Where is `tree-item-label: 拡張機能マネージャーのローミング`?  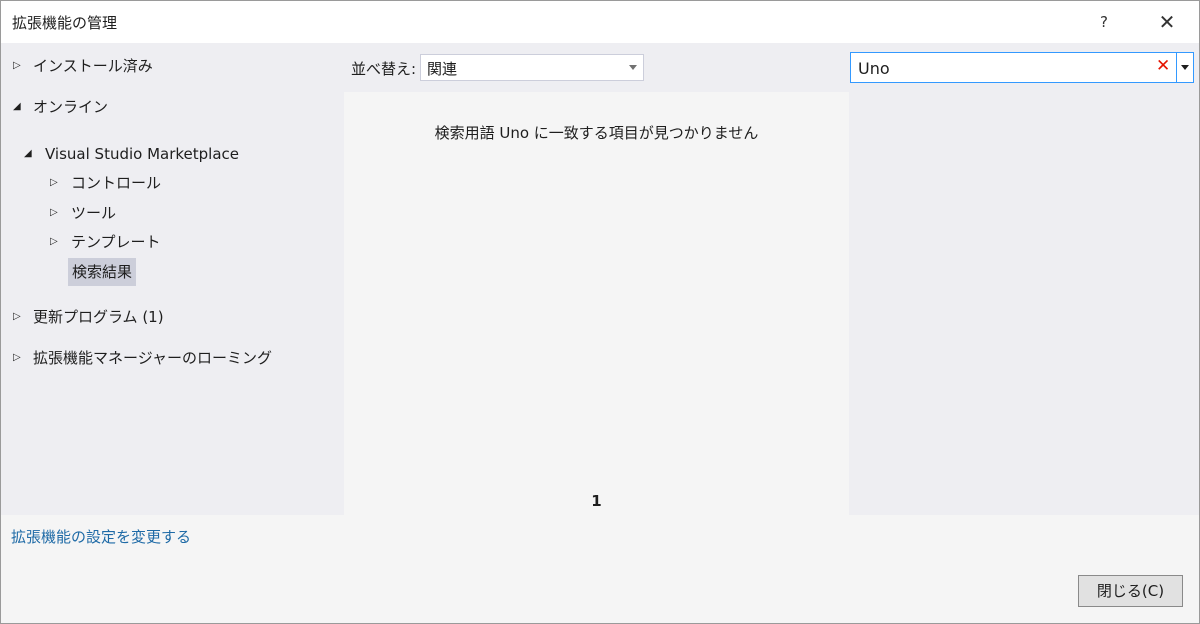
tree-item-label: 拡張機能マネージャーのローミング is located at coordinates (152, 358).